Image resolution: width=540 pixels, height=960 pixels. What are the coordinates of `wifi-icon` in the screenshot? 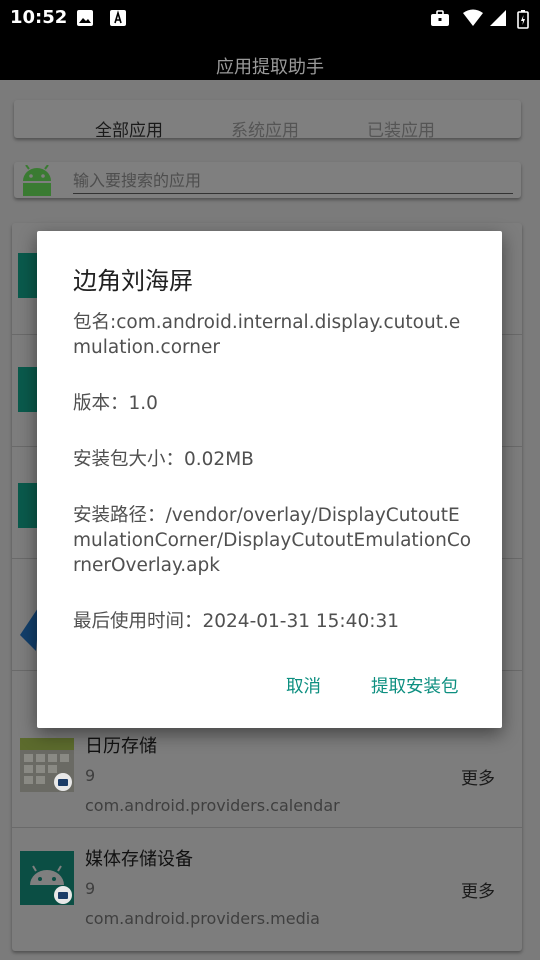 It's located at (473, 17).